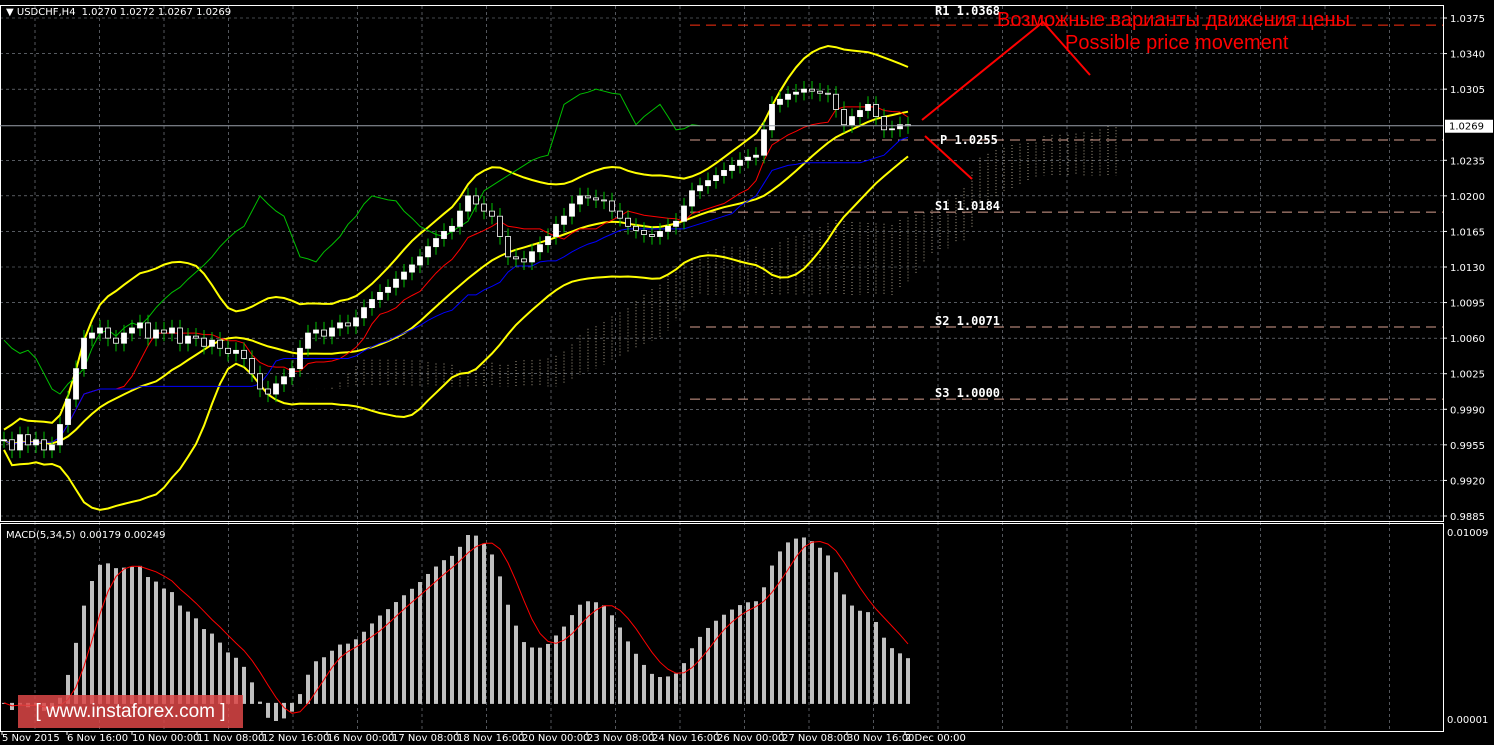  Describe the element at coordinates (620, 738) in the screenshot. I see `x-tick-label: 23 Nov 08:00` at that location.